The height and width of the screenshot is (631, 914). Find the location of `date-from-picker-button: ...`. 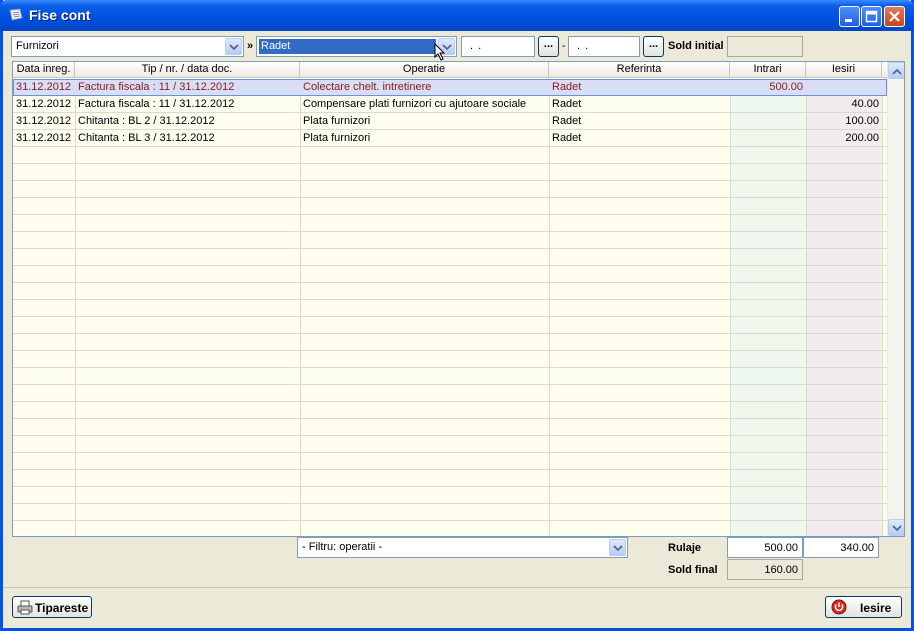

date-from-picker-button: ... is located at coordinates (548, 46).